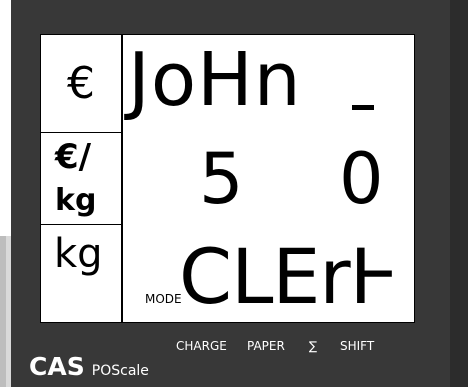 The height and width of the screenshot is (387, 468). Describe the element at coordinates (215, 80) in the screenshot. I see `display-name-text: JoHn` at that location.